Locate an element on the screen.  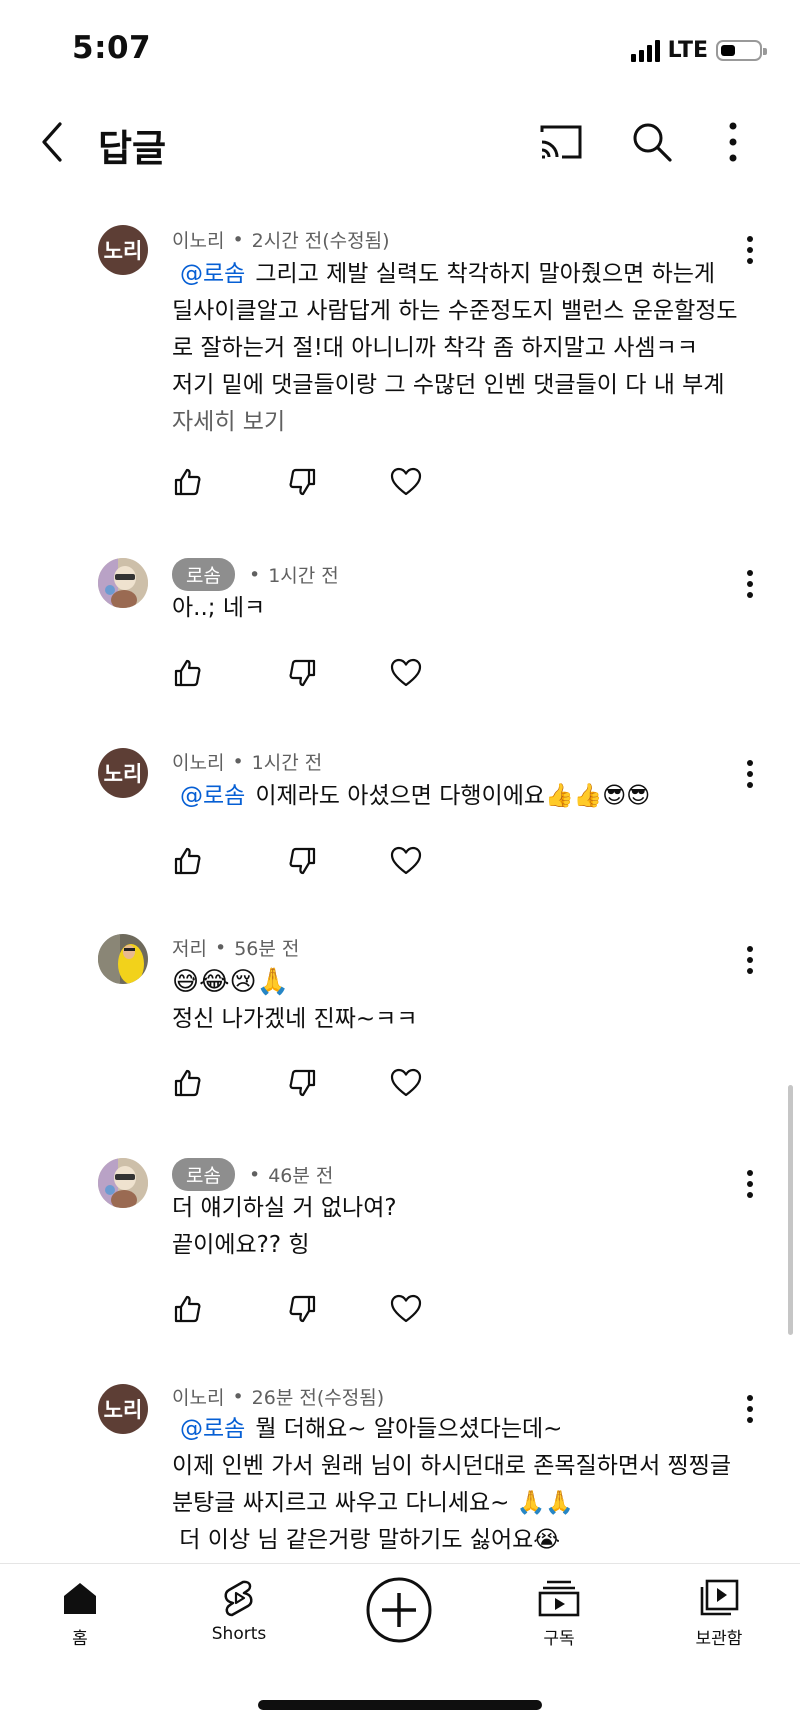
nav-library: 보관함 is located at coordinates (719, 1613).